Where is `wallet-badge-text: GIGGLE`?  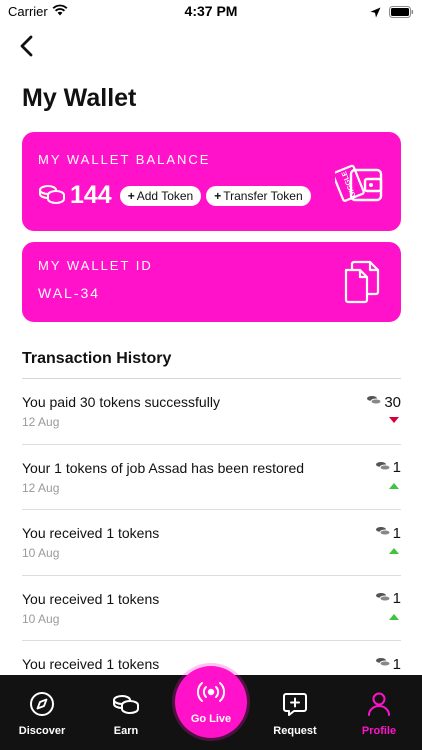 wallet-badge-text: GIGGLE is located at coordinates (349, 184).